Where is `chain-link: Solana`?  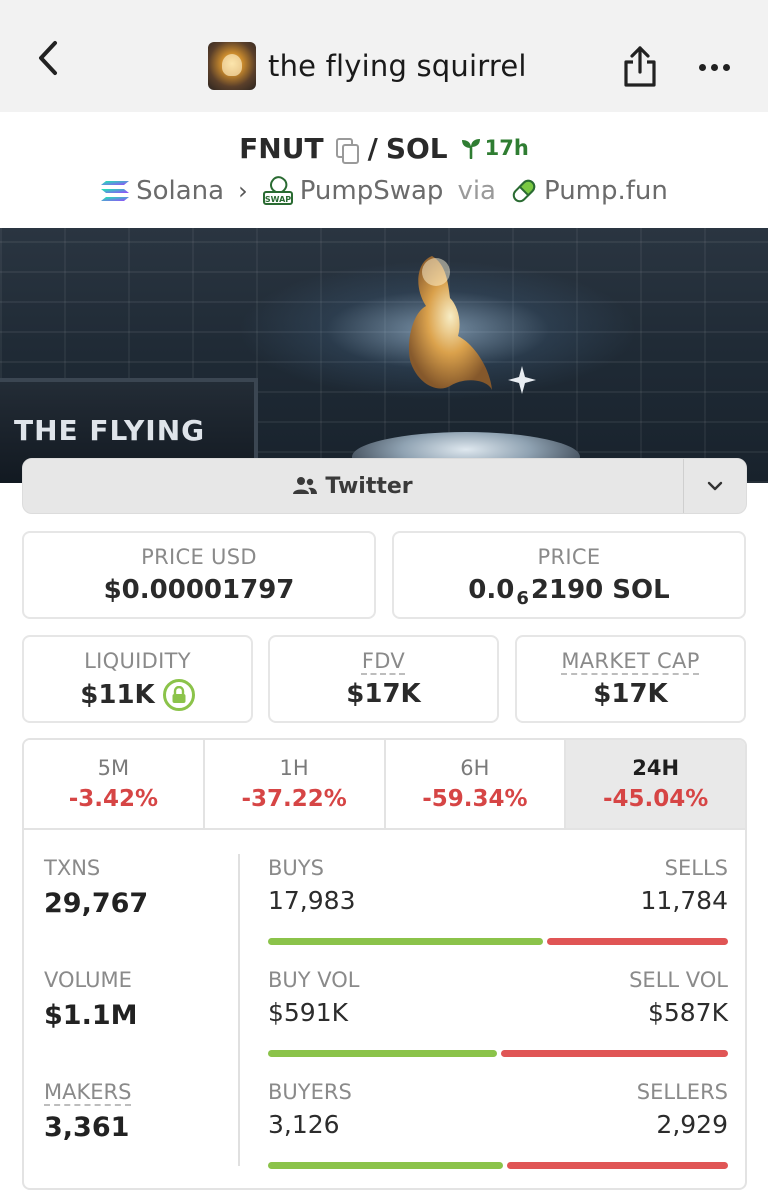
chain-link: Solana is located at coordinates (162, 191).